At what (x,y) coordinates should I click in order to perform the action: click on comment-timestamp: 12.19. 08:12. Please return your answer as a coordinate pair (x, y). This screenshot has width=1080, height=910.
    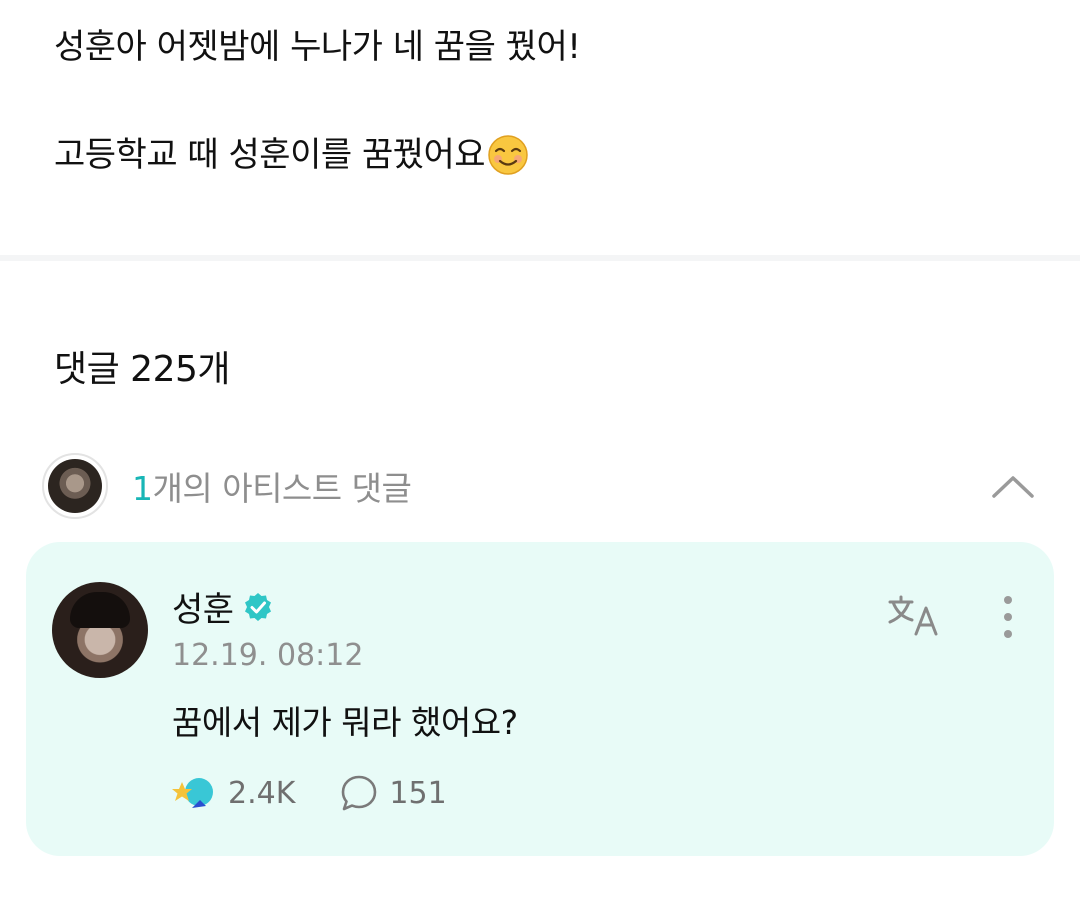
    Looking at the image, I should click on (268, 655).